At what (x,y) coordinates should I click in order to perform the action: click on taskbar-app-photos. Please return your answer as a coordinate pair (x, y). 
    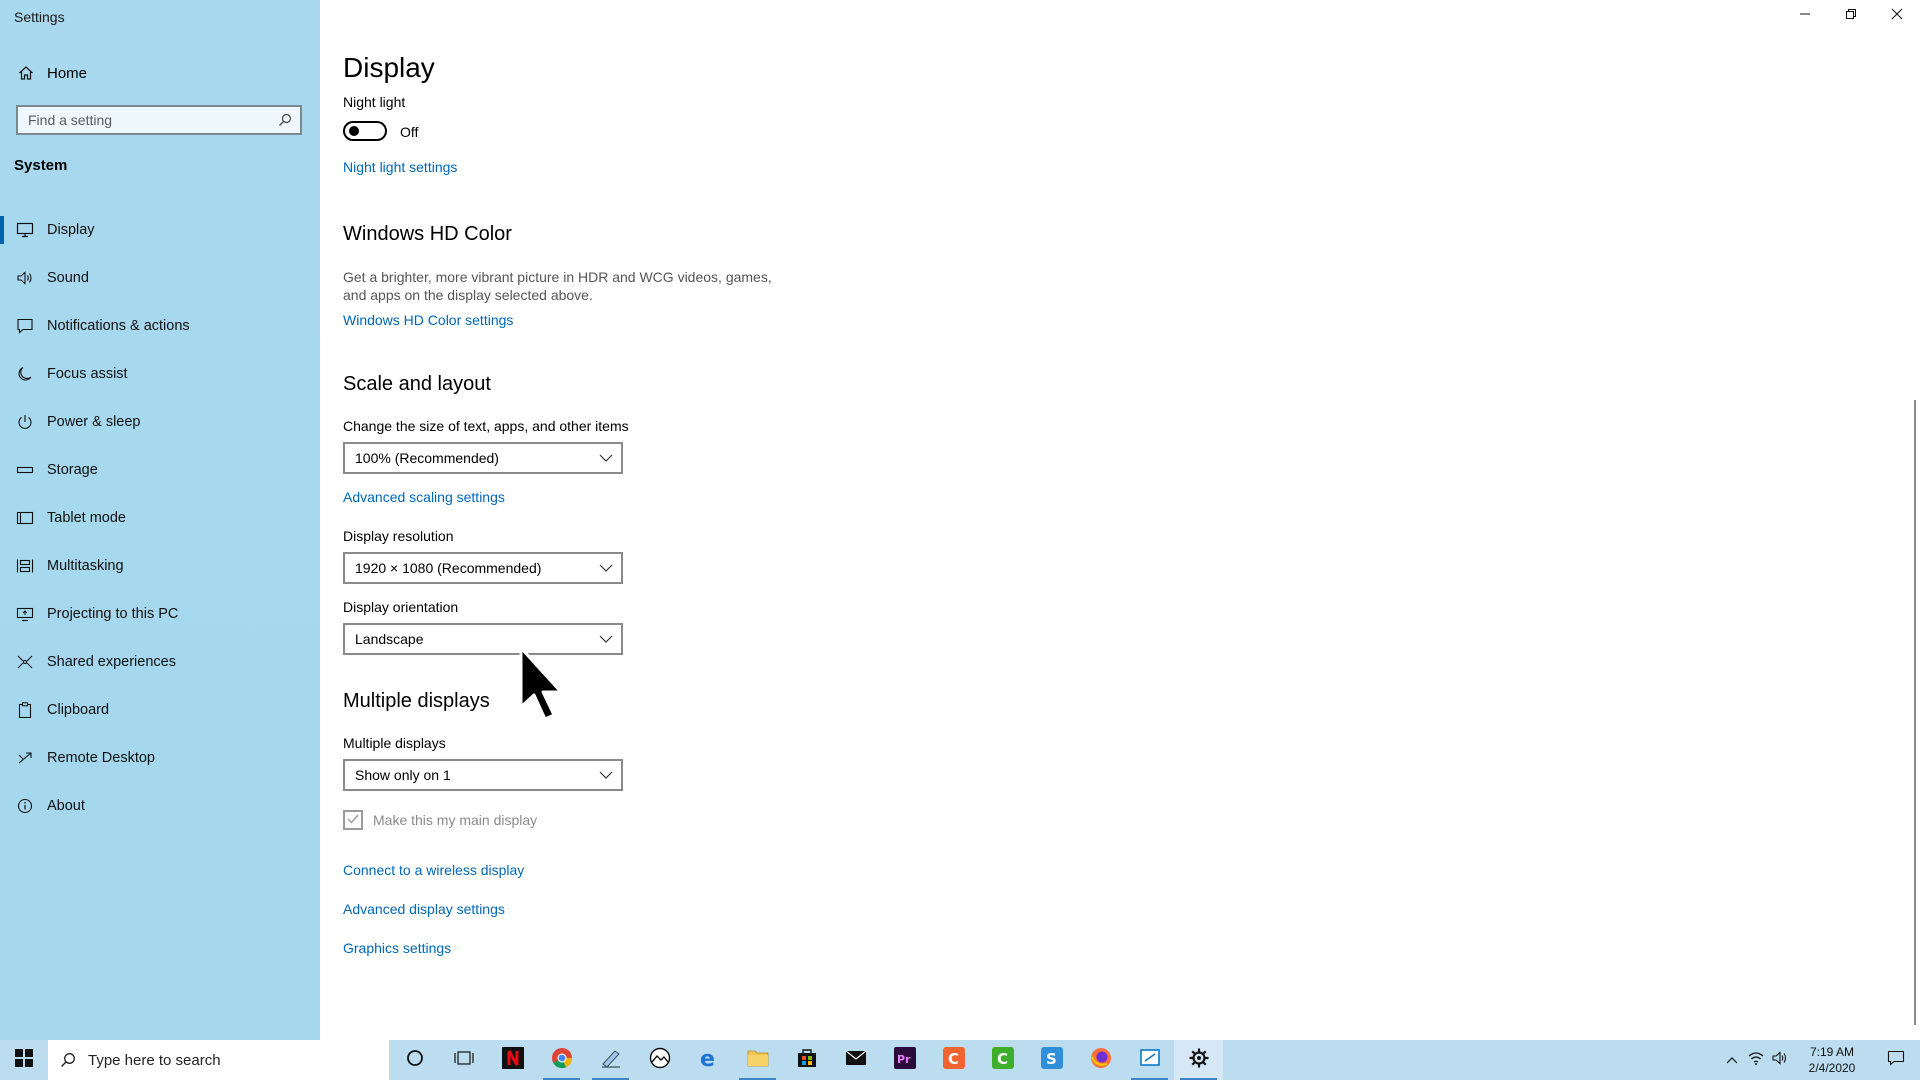
    Looking at the image, I should click on (659, 1060).